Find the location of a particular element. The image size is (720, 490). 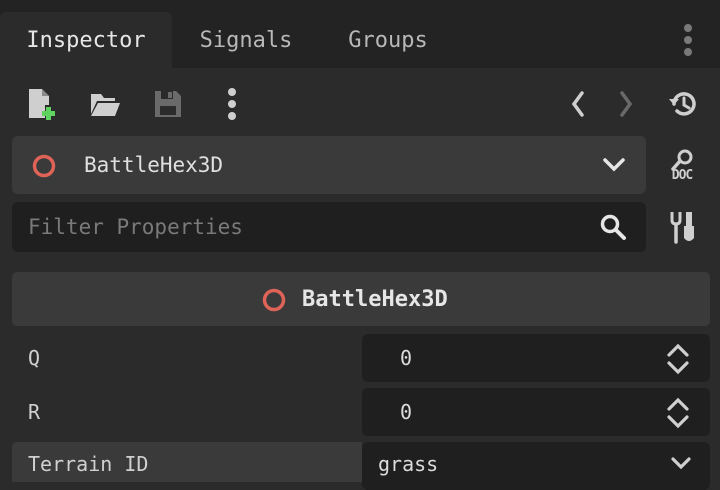

open-folder-icon is located at coordinates (105, 104).